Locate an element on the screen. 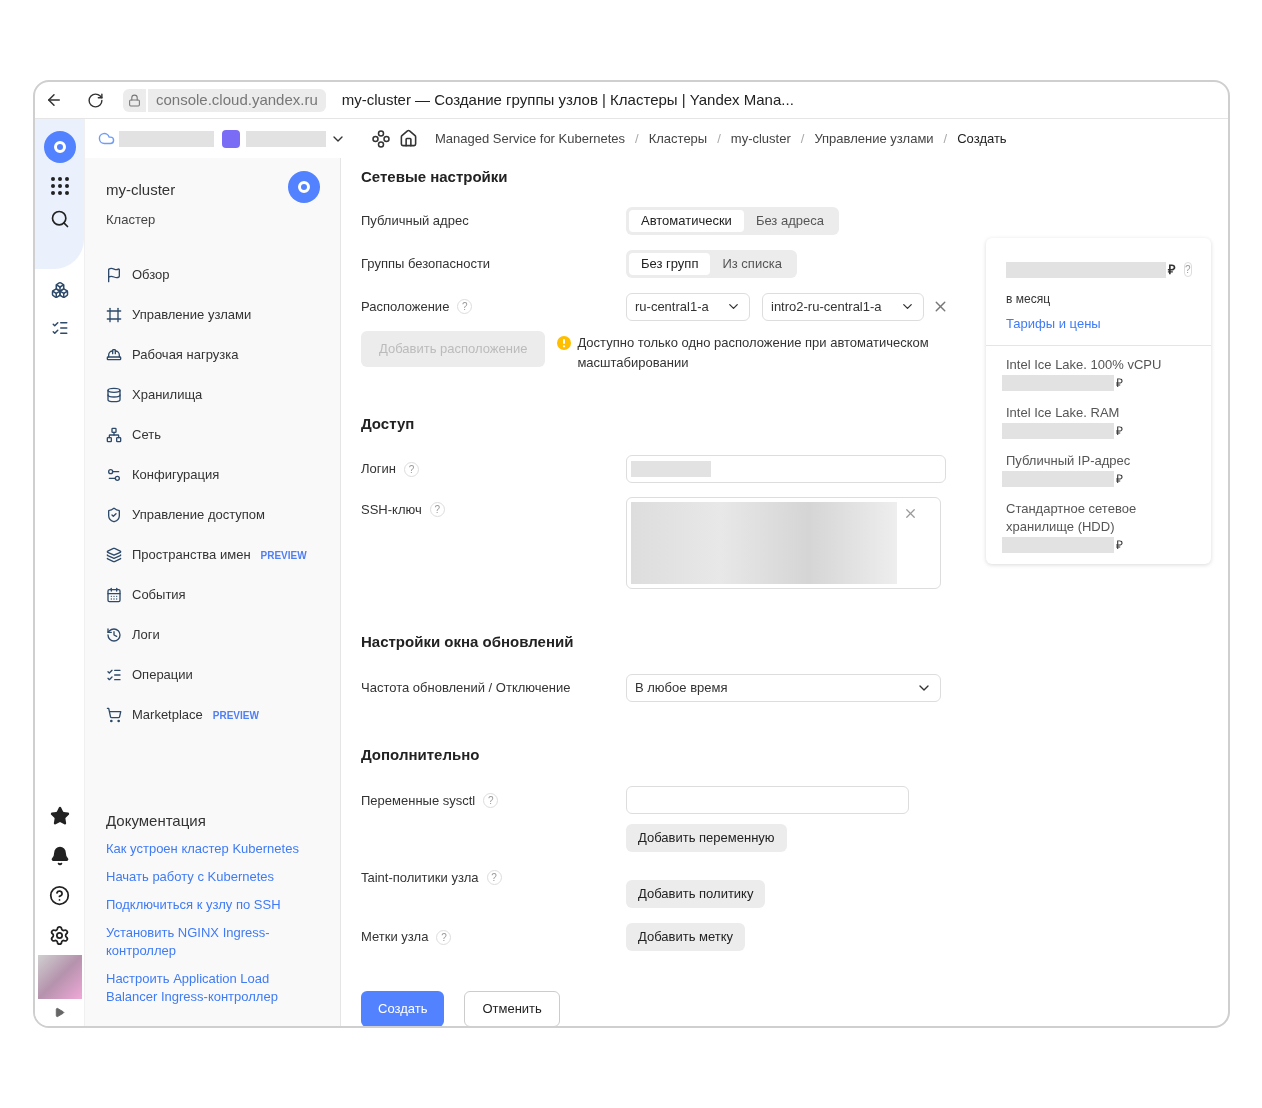  lock-icon is located at coordinates (134, 100).